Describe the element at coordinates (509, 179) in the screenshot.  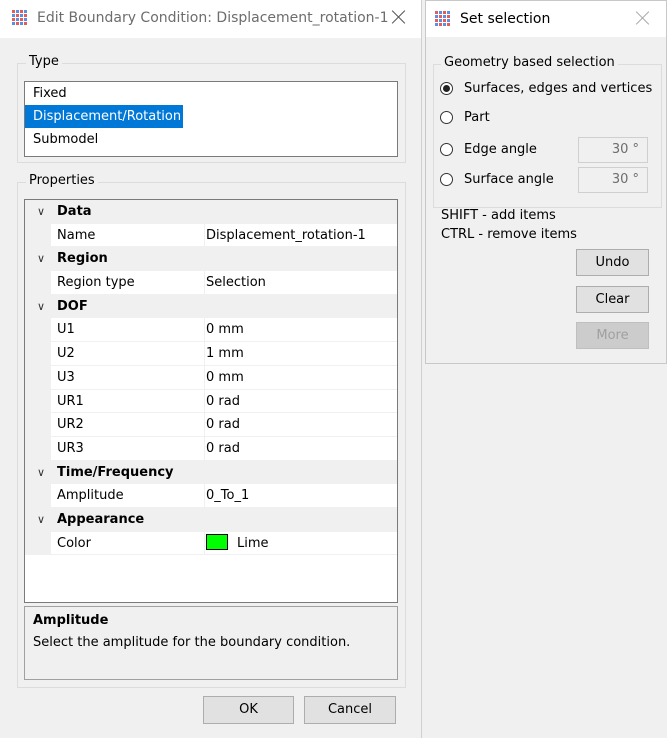
I see `radio-label: Surface angle` at that location.